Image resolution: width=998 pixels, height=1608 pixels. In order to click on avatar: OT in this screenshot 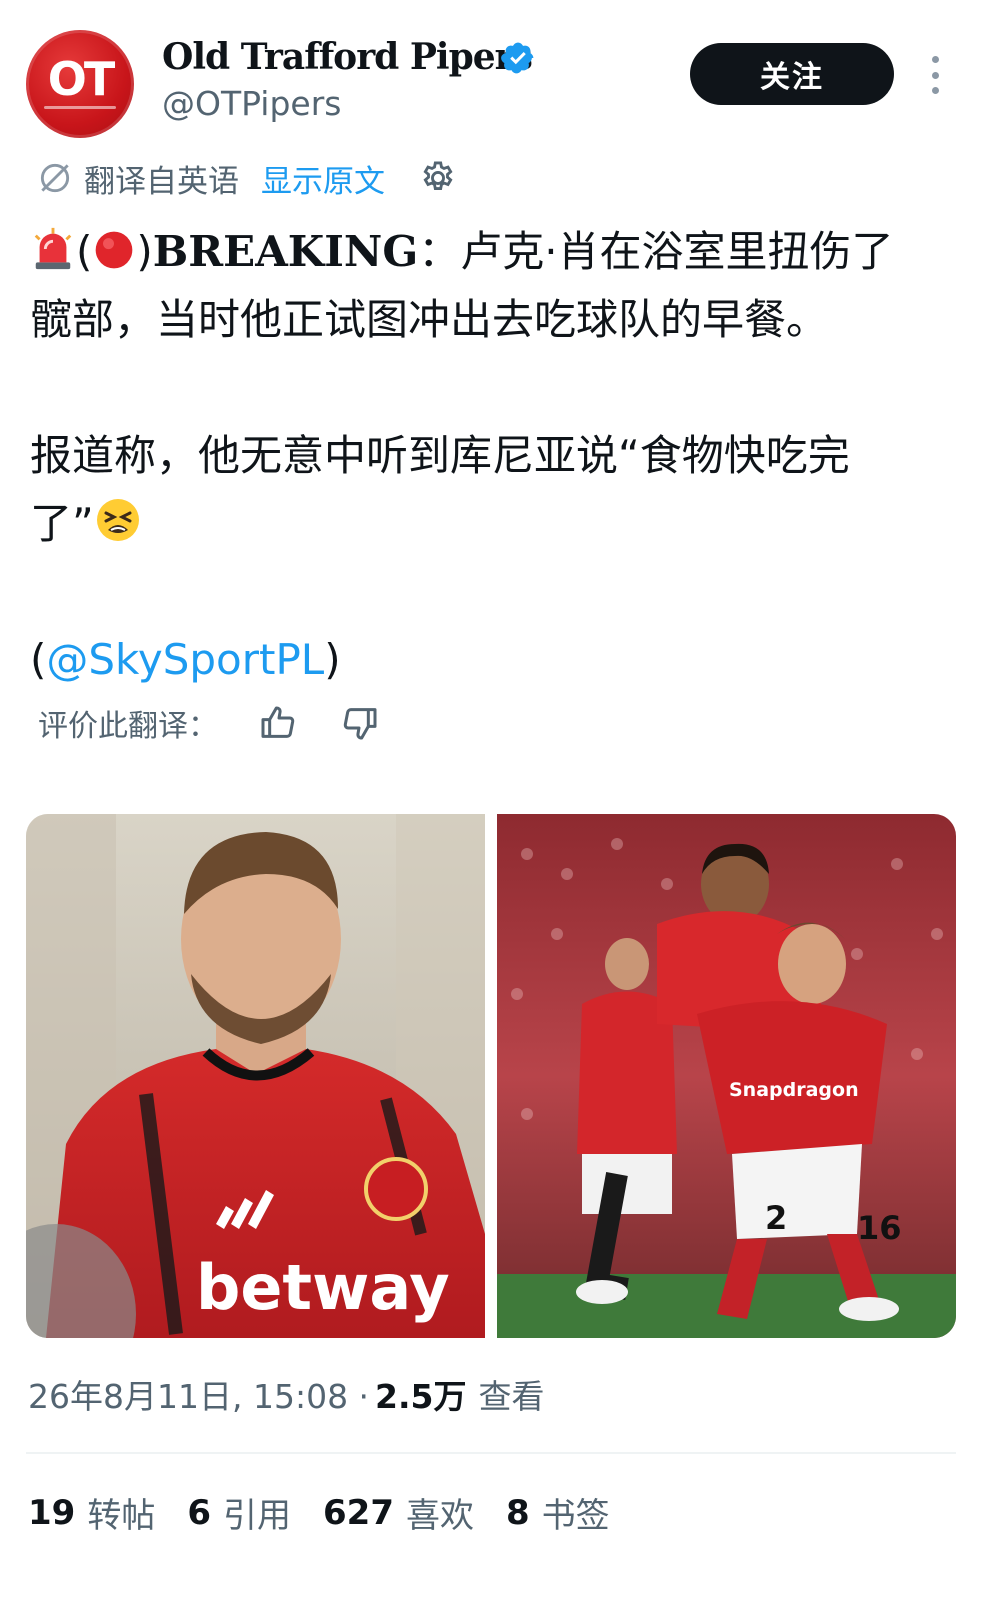, I will do `click(80, 84)`.